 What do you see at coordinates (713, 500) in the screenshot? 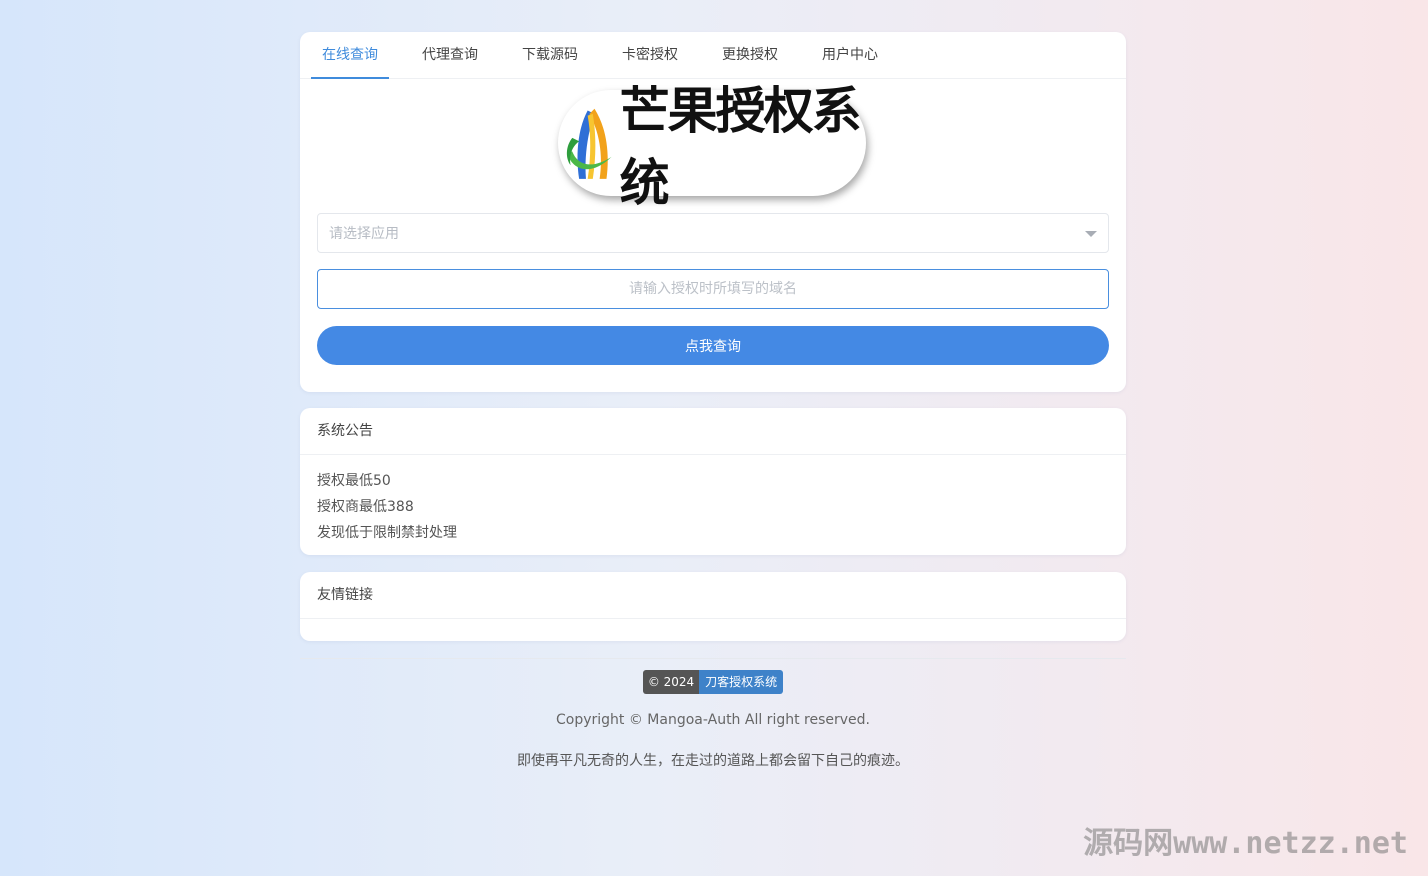
I see `notice-body: 授权最低50 授权商最低388 发现低于限制禁封处理` at bounding box center [713, 500].